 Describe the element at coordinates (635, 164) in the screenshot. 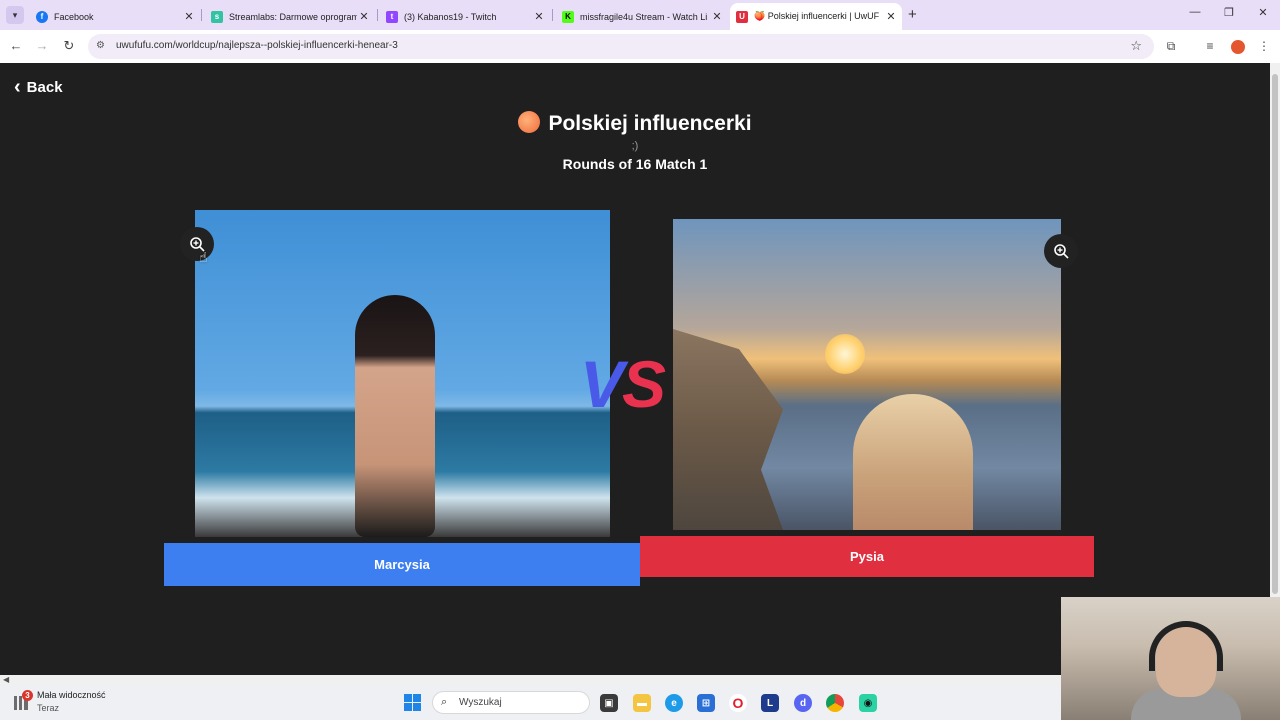

I see `round-indicator: Rounds of 16 Match 1` at that location.